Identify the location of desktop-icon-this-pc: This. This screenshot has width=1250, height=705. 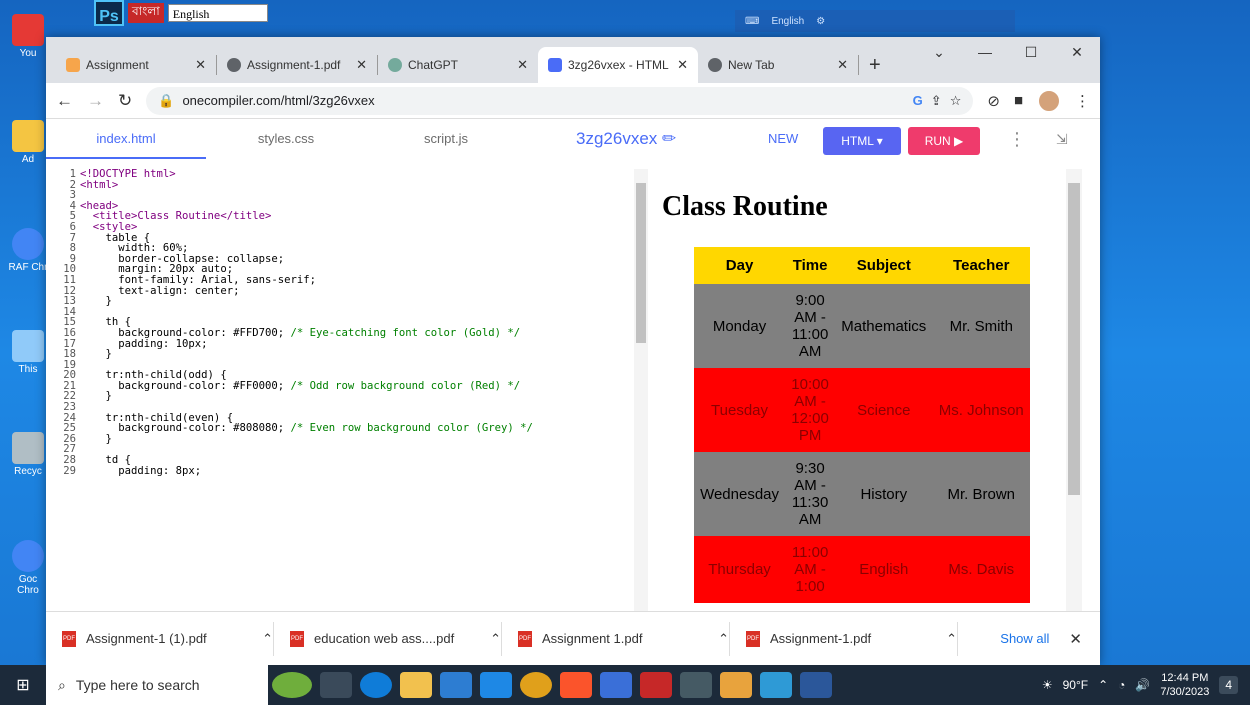
(28, 352).